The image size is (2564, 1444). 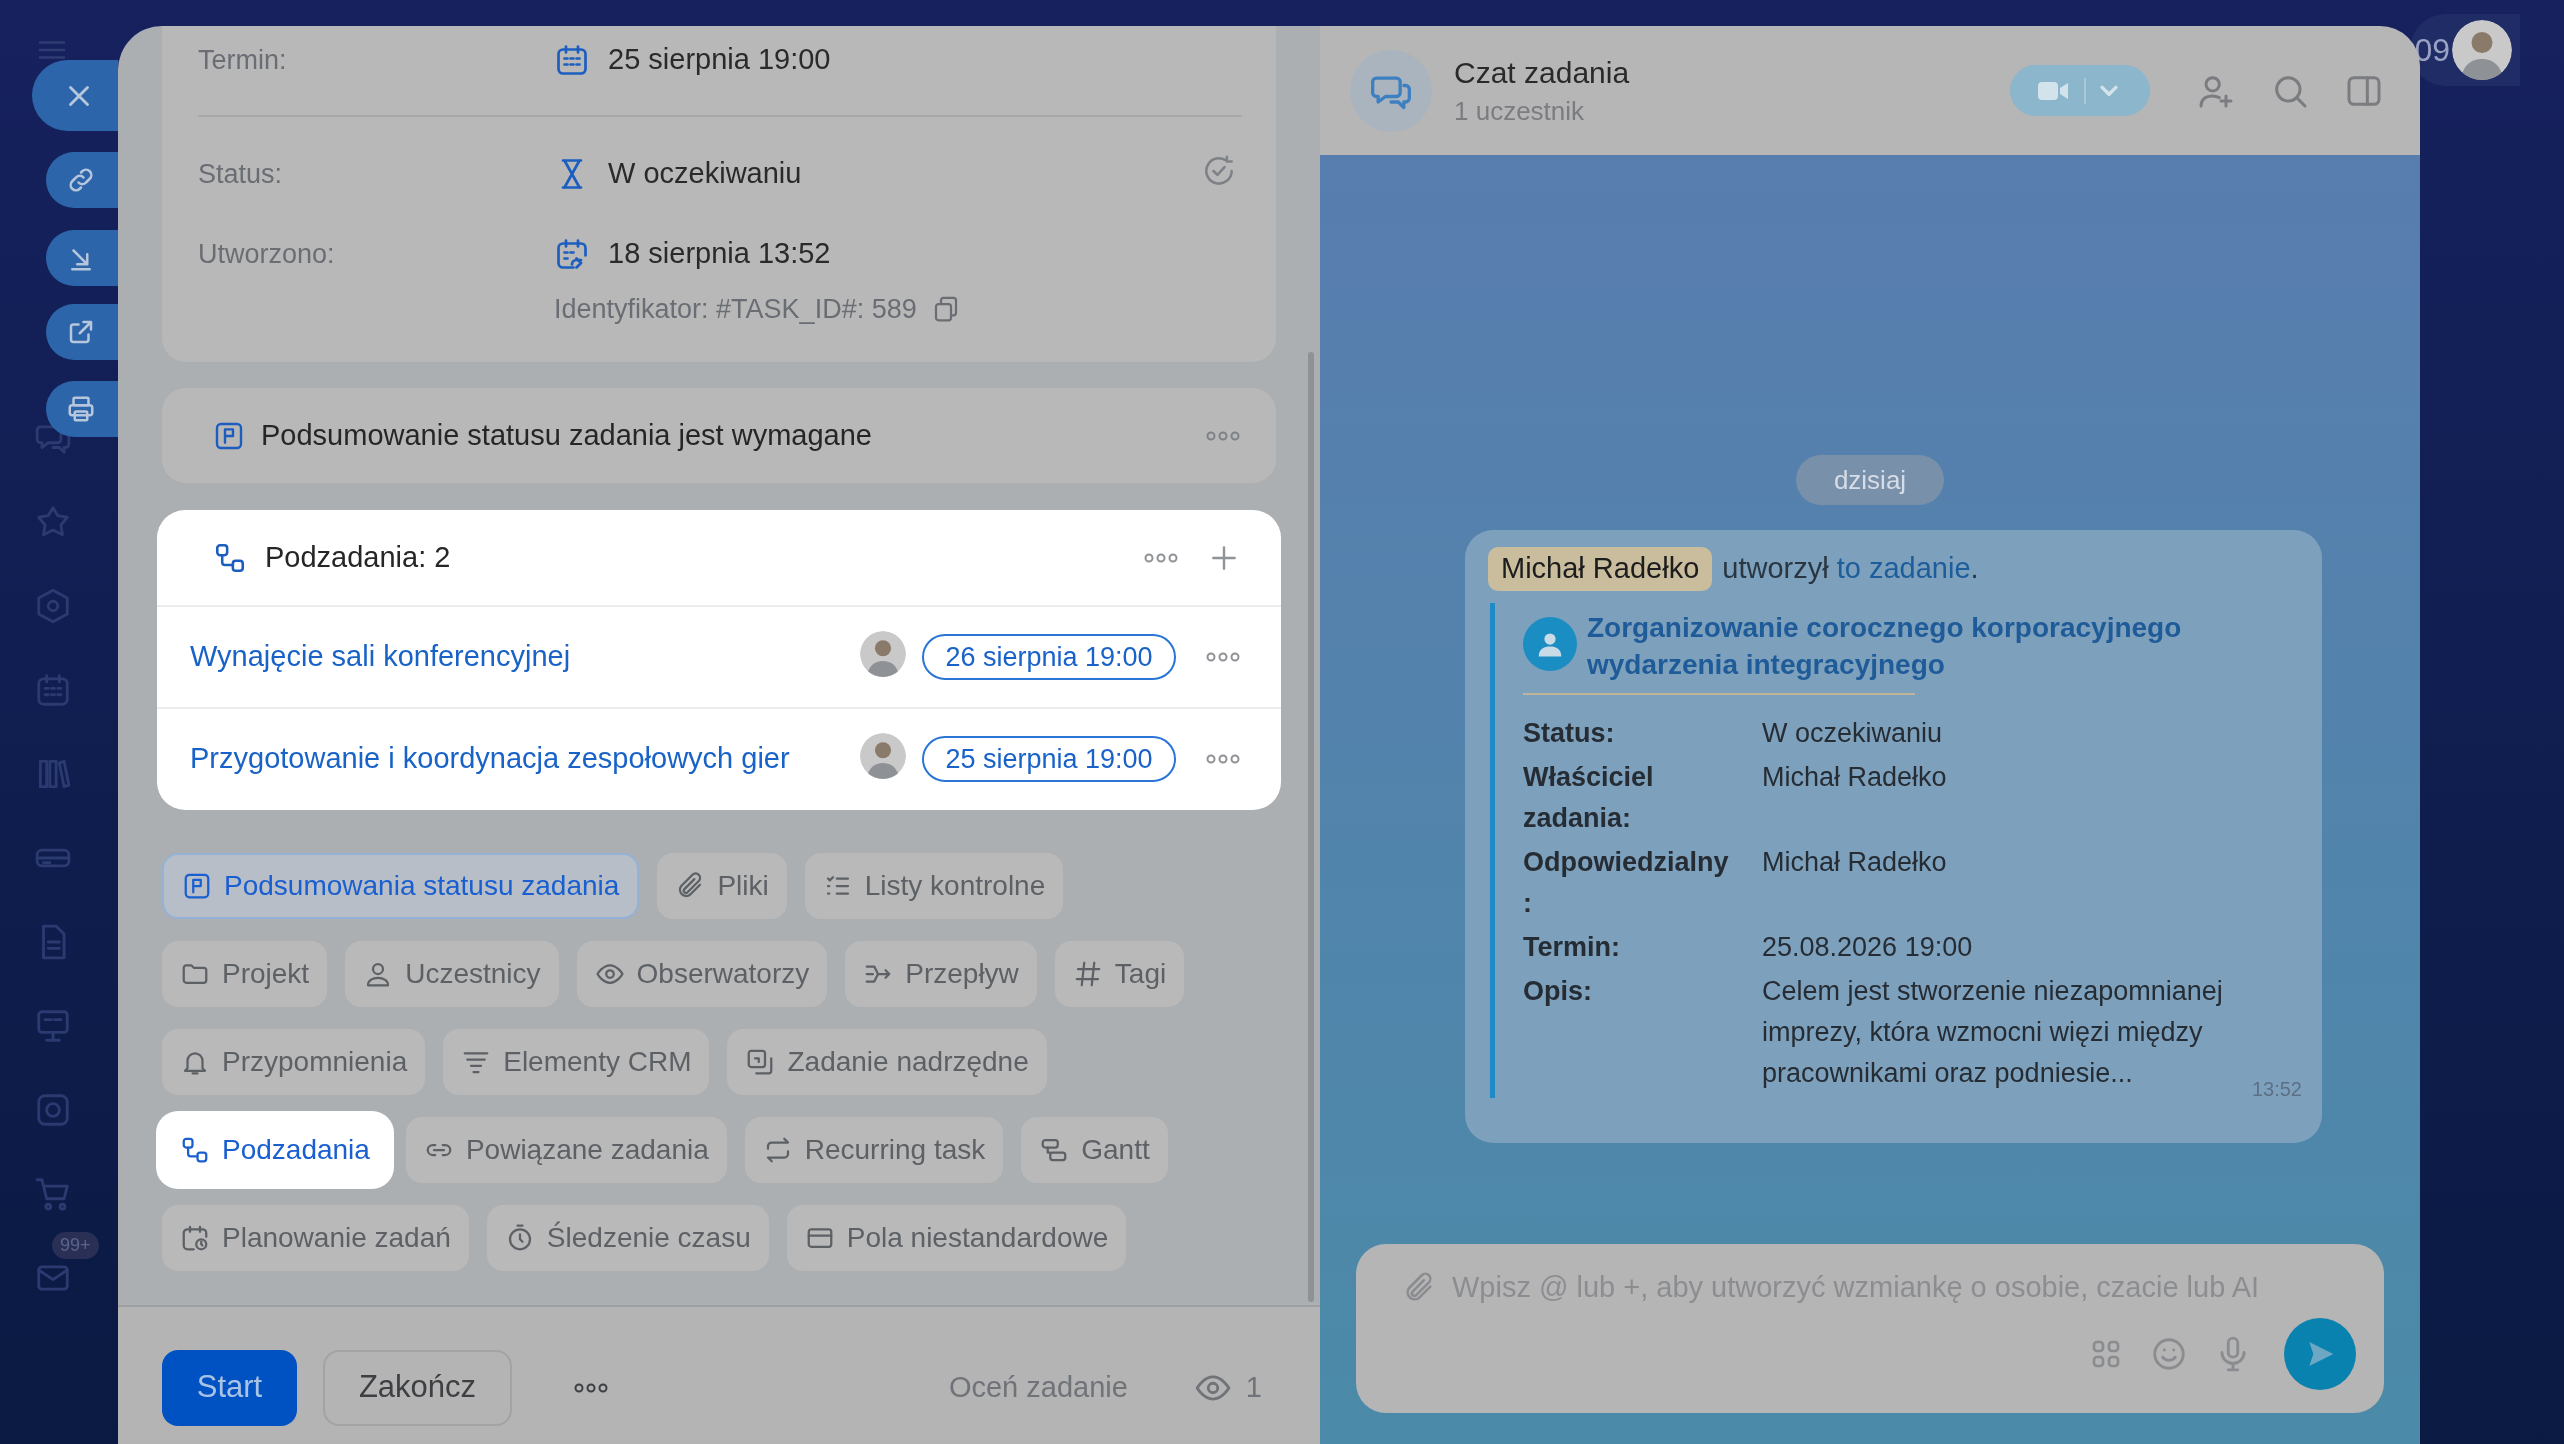 I want to click on section-tab: Uczestnicy, so click(x=452, y=974).